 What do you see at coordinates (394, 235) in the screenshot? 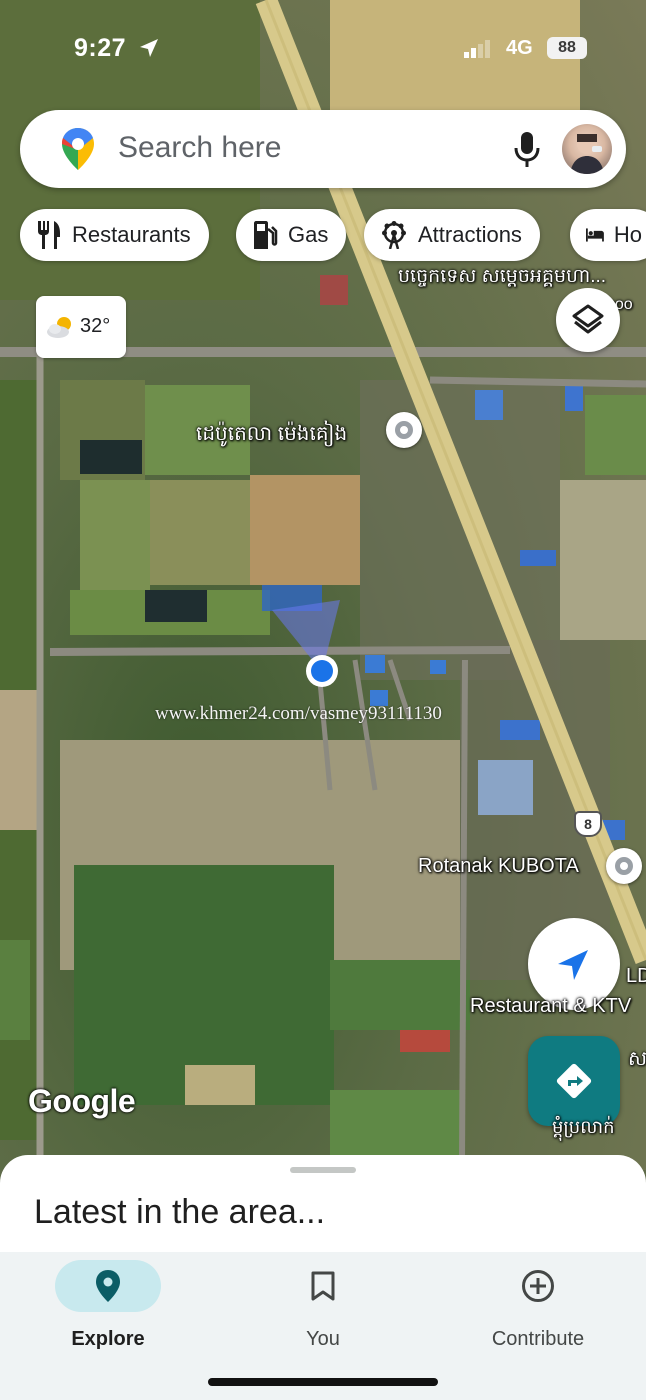
I see `ferris-wheel-icon` at bounding box center [394, 235].